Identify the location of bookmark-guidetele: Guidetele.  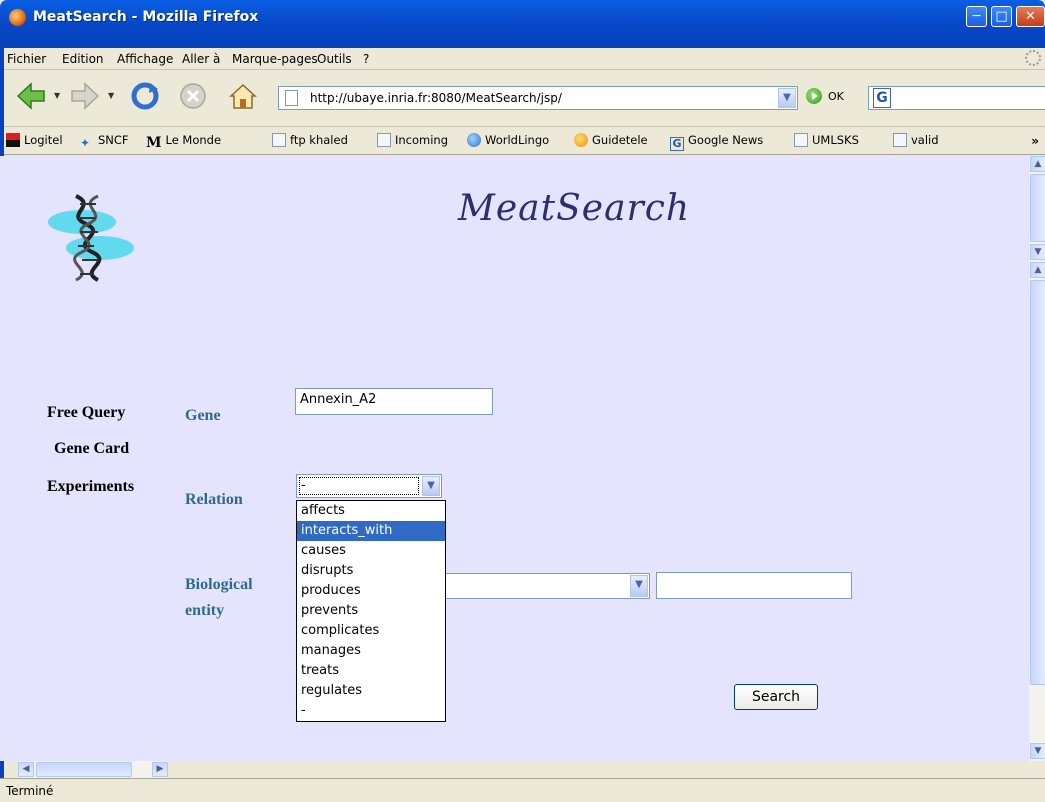
(611, 140).